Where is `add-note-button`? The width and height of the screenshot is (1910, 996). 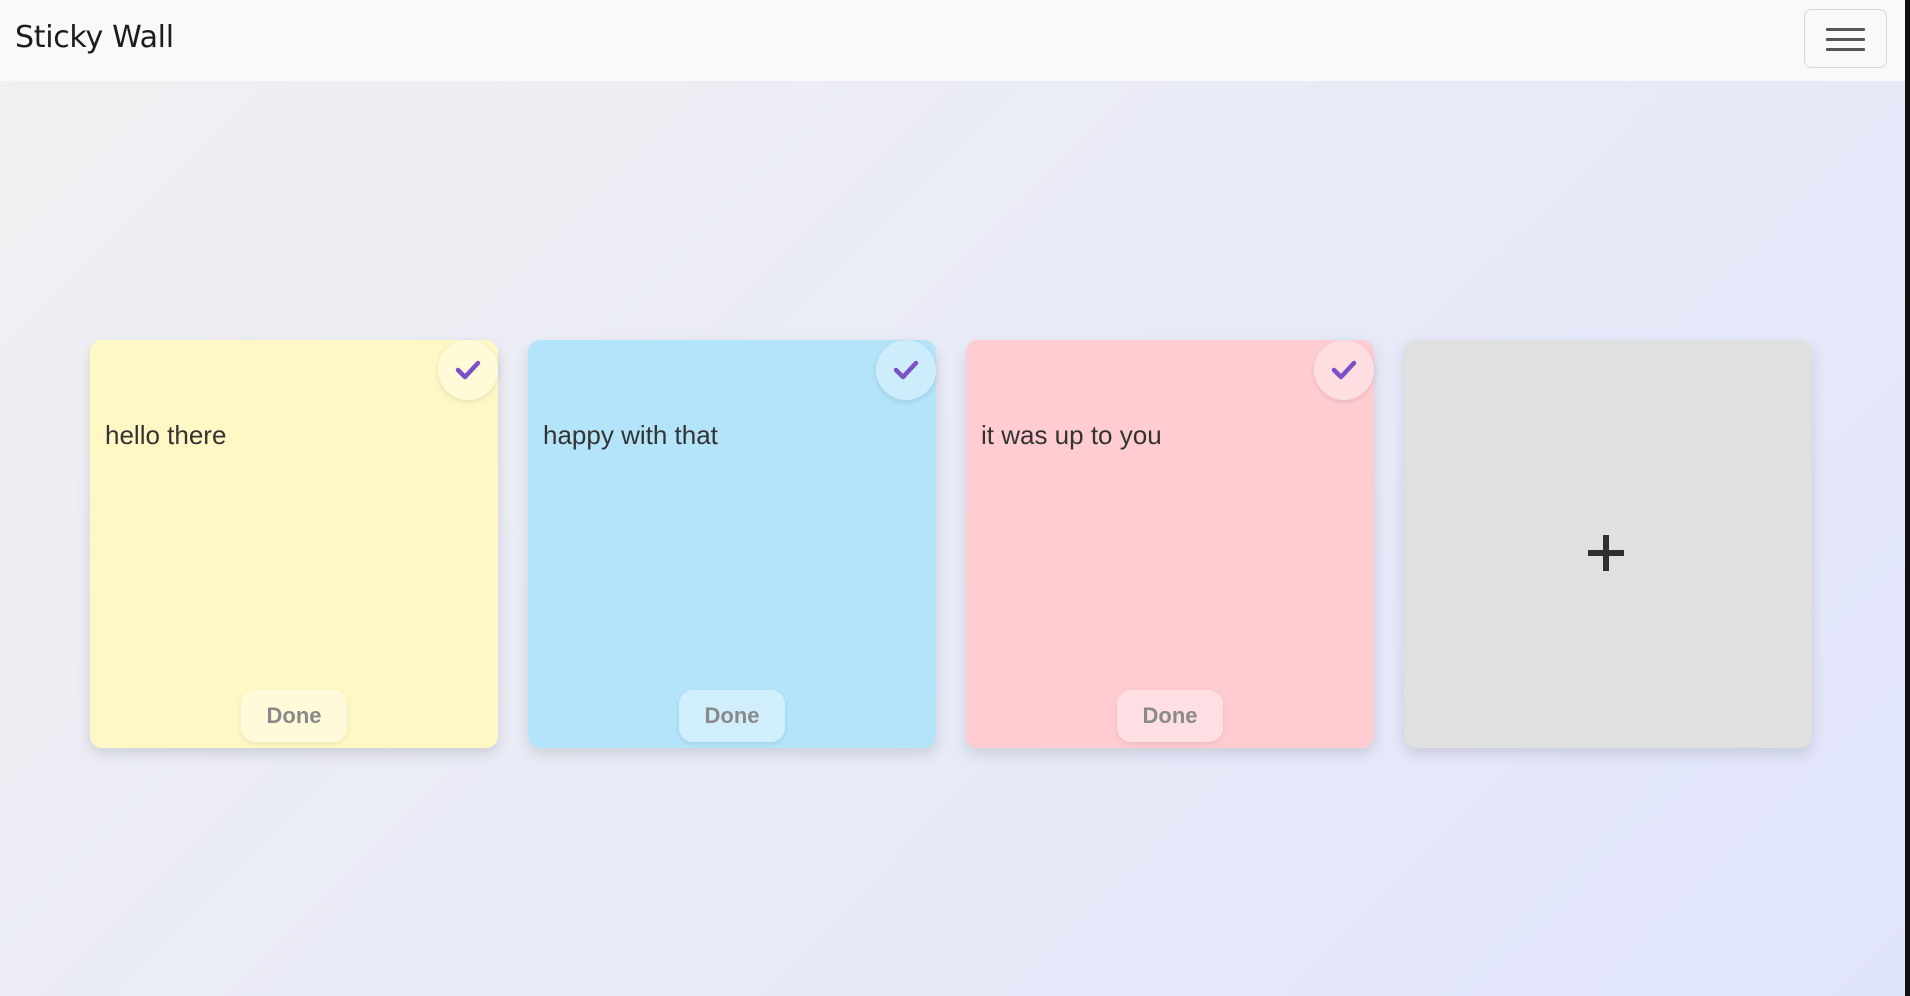
add-note-button is located at coordinates (1608, 544).